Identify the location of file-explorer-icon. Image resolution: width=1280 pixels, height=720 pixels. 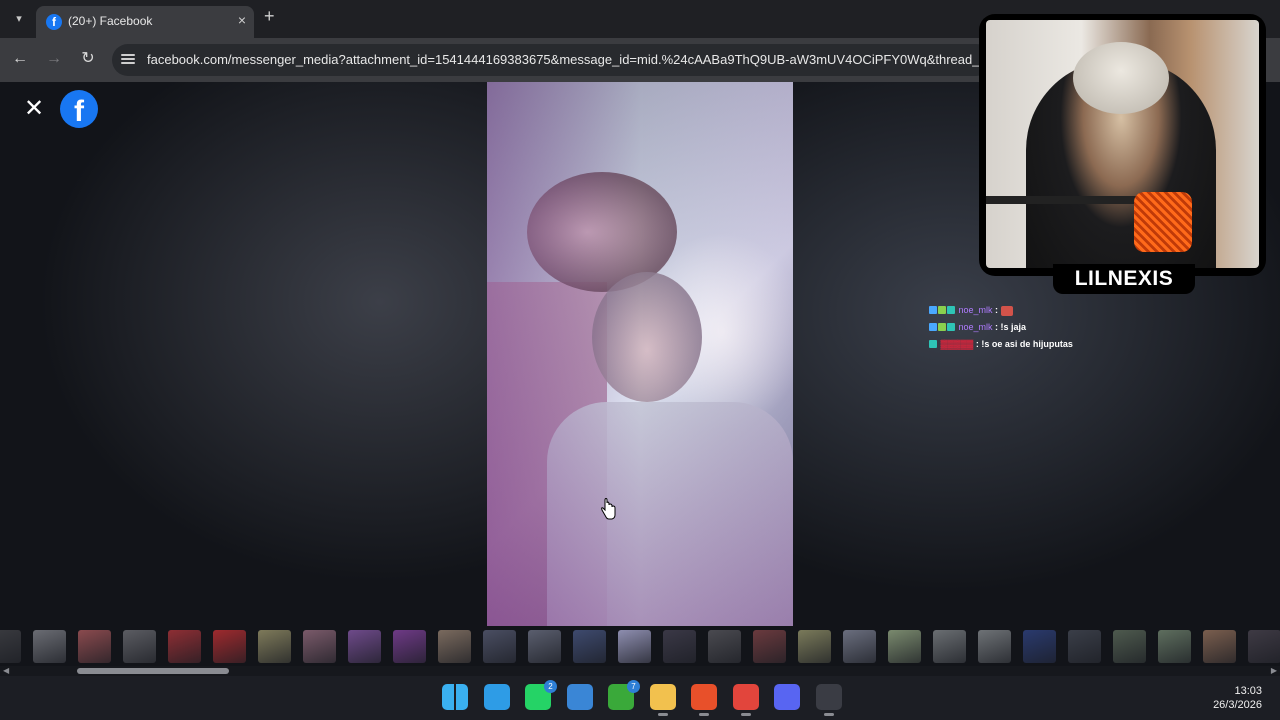
(662, 700).